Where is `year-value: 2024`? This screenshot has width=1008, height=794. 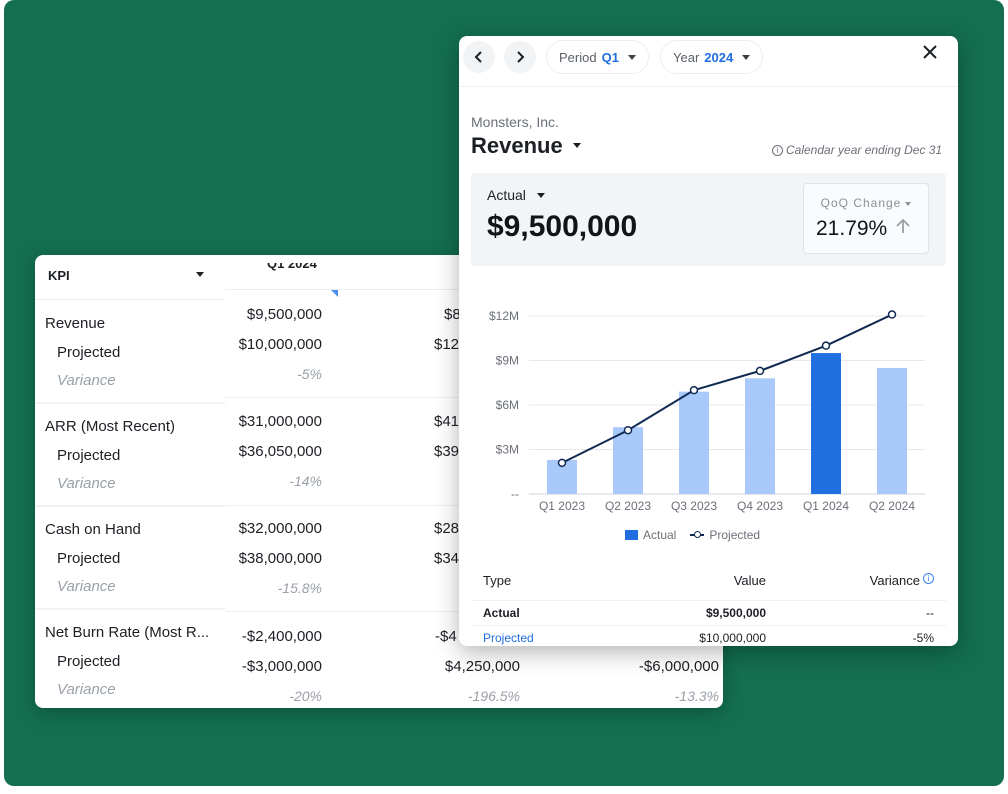 year-value: 2024 is located at coordinates (719, 57).